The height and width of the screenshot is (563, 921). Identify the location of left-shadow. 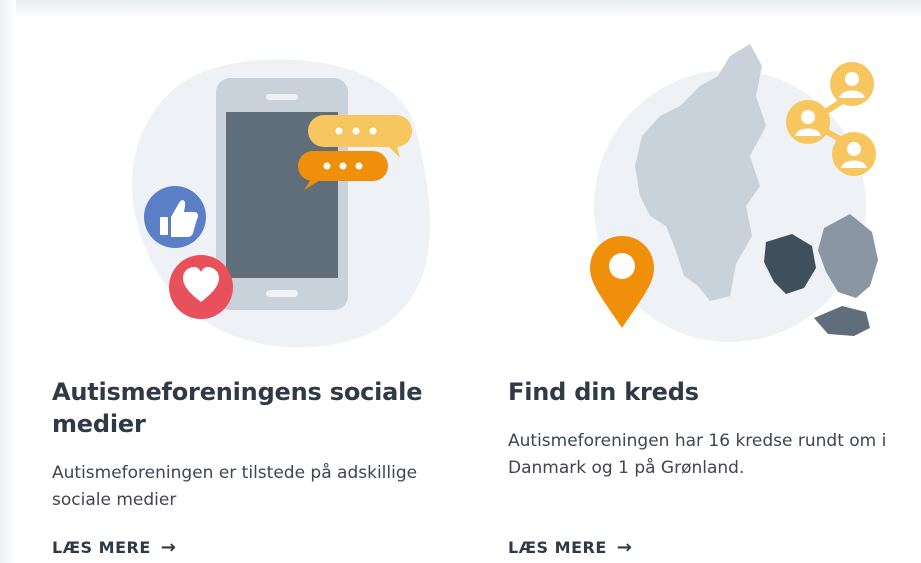
(8, 281).